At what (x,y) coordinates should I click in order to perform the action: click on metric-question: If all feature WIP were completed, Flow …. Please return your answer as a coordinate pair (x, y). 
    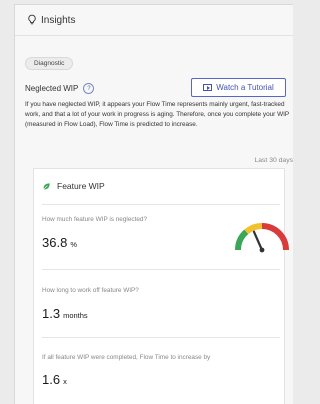
    Looking at the image, I should click on (126, 357).